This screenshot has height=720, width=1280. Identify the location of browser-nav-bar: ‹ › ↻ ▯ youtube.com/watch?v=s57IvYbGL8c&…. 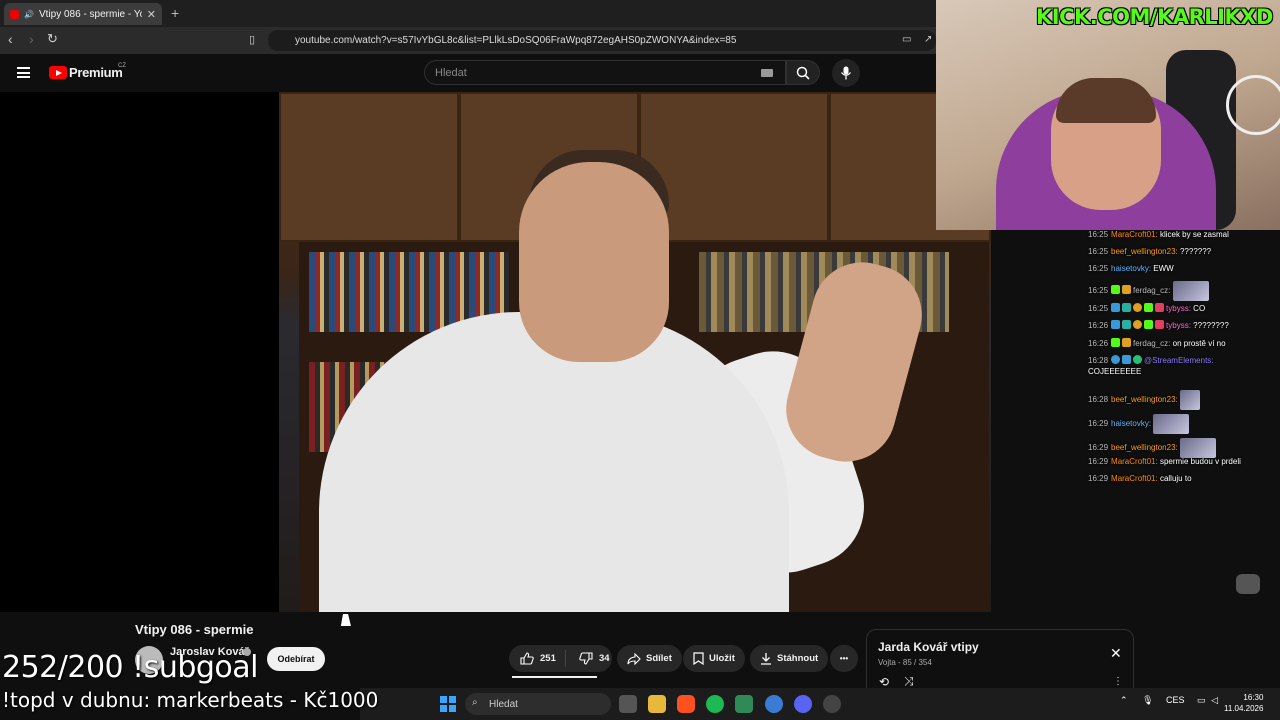
(468, 40).